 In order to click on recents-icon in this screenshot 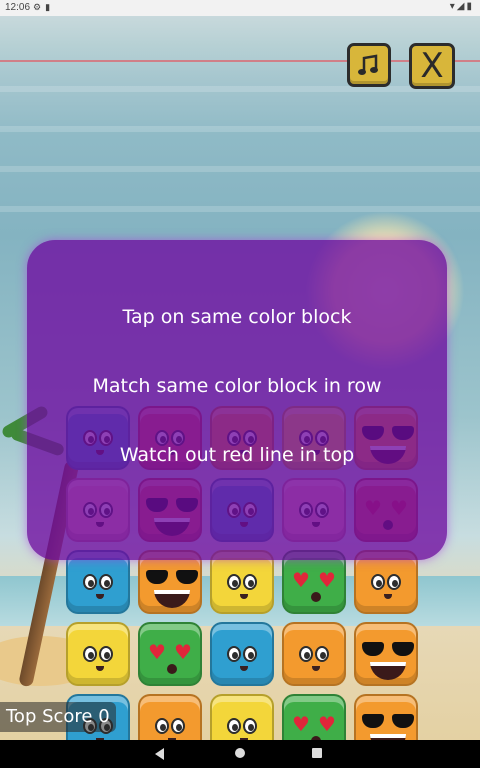, I will do `click(317, 753)`.